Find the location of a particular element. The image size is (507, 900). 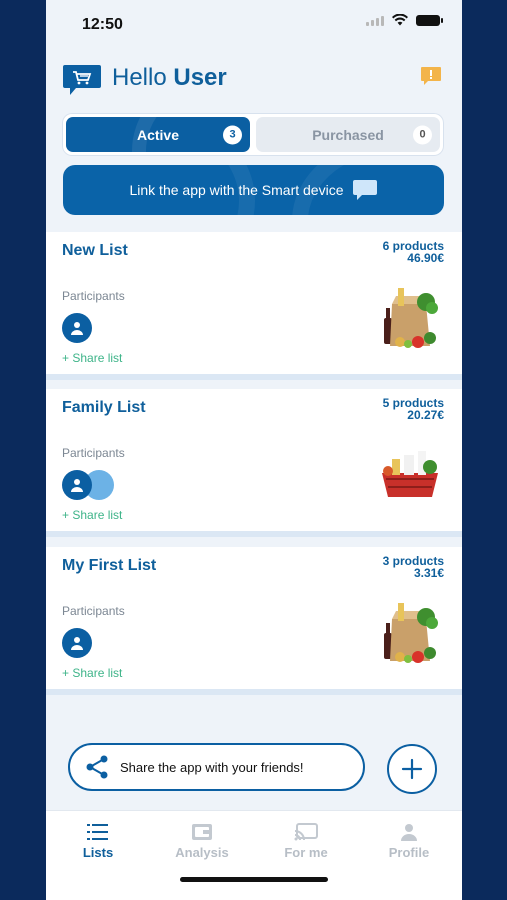

tab-active-label: Active is located at coordinates (158, 134).